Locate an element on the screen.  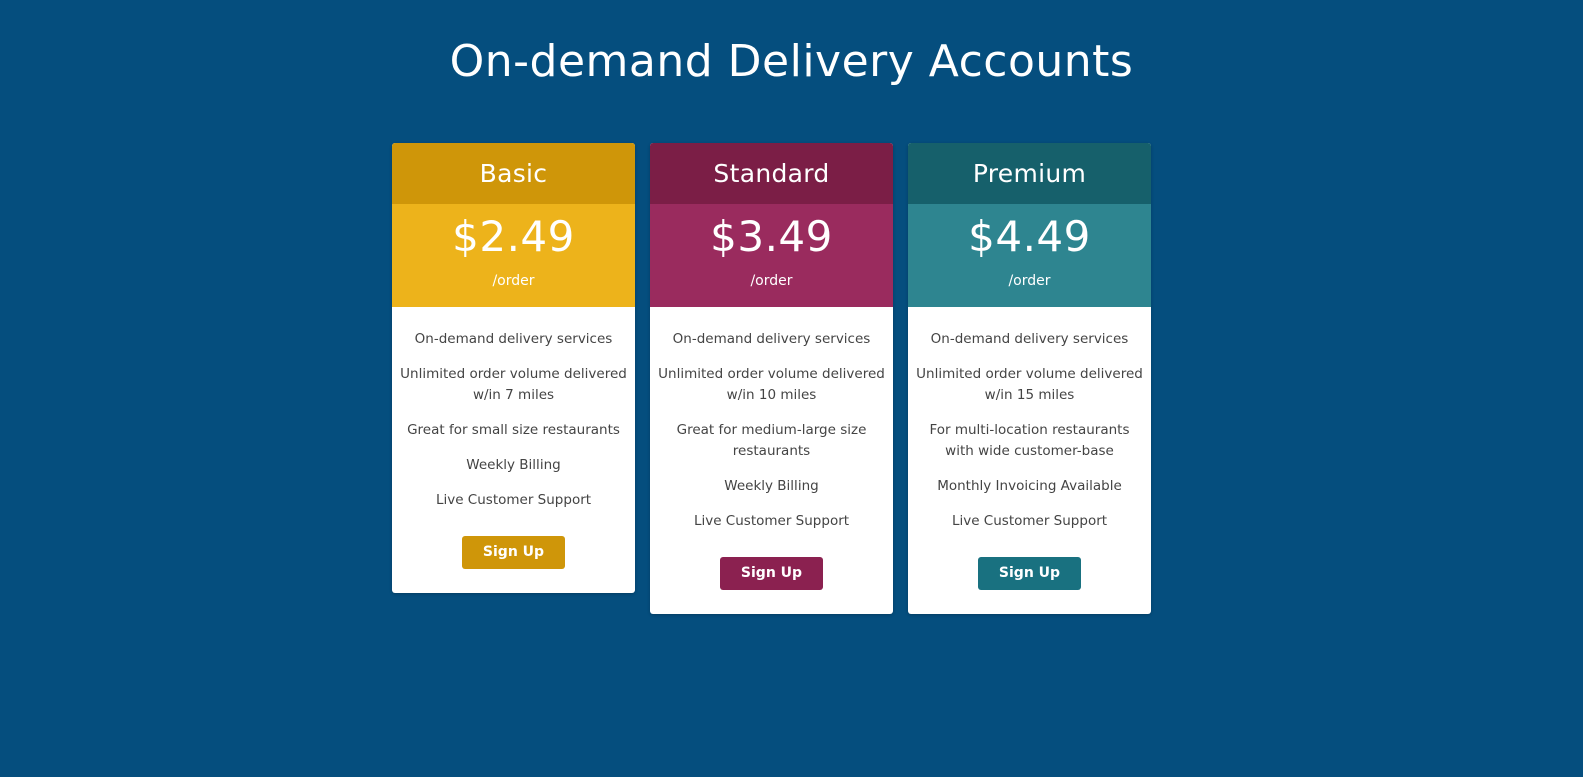
plan-feature-item: Great for medium-large size restaurants is located at coordinates (771, 440).